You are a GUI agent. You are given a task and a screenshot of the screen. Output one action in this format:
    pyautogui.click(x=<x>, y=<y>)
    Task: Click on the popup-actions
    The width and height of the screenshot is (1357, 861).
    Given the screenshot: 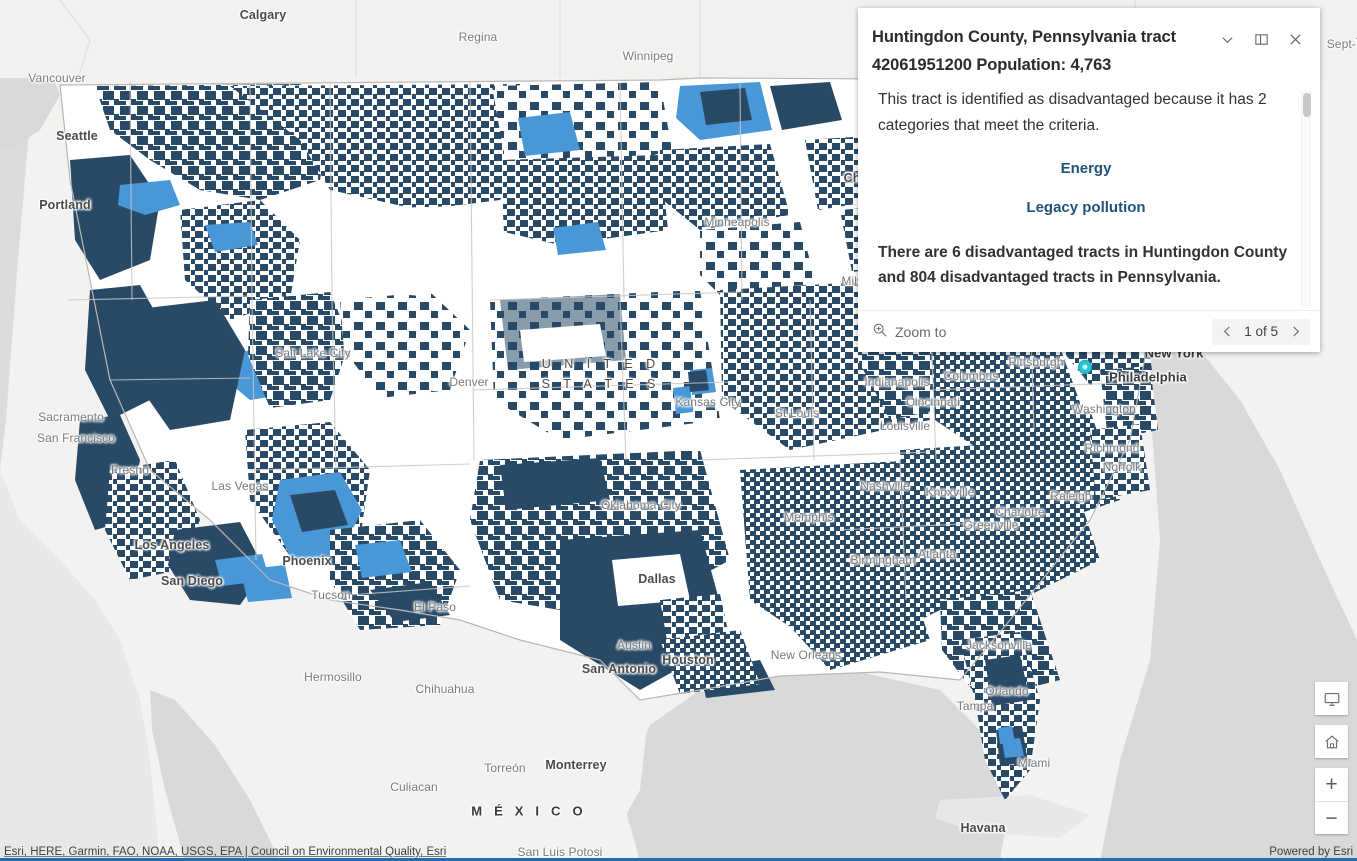 What is the action you would take?
    pyautogui.click(x=1261, y=37)
    